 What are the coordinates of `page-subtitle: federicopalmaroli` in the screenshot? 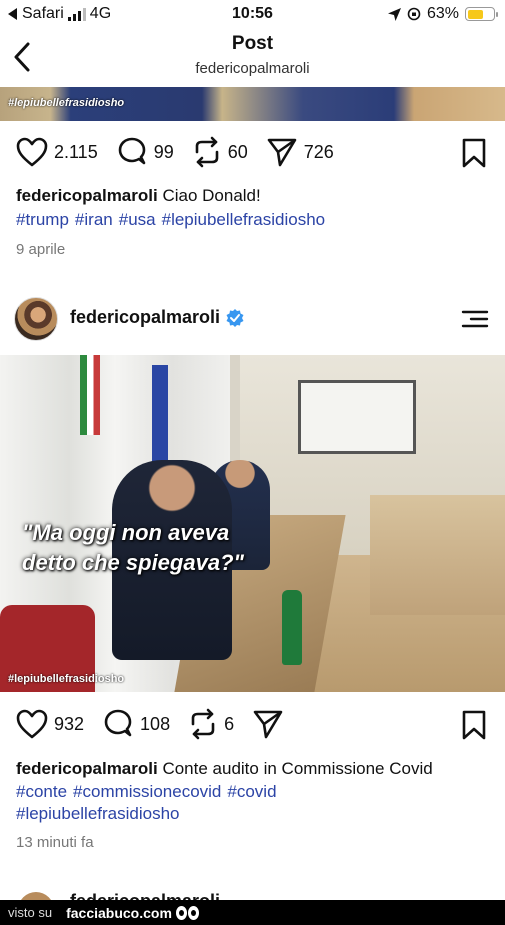 It's located at (252, 68).